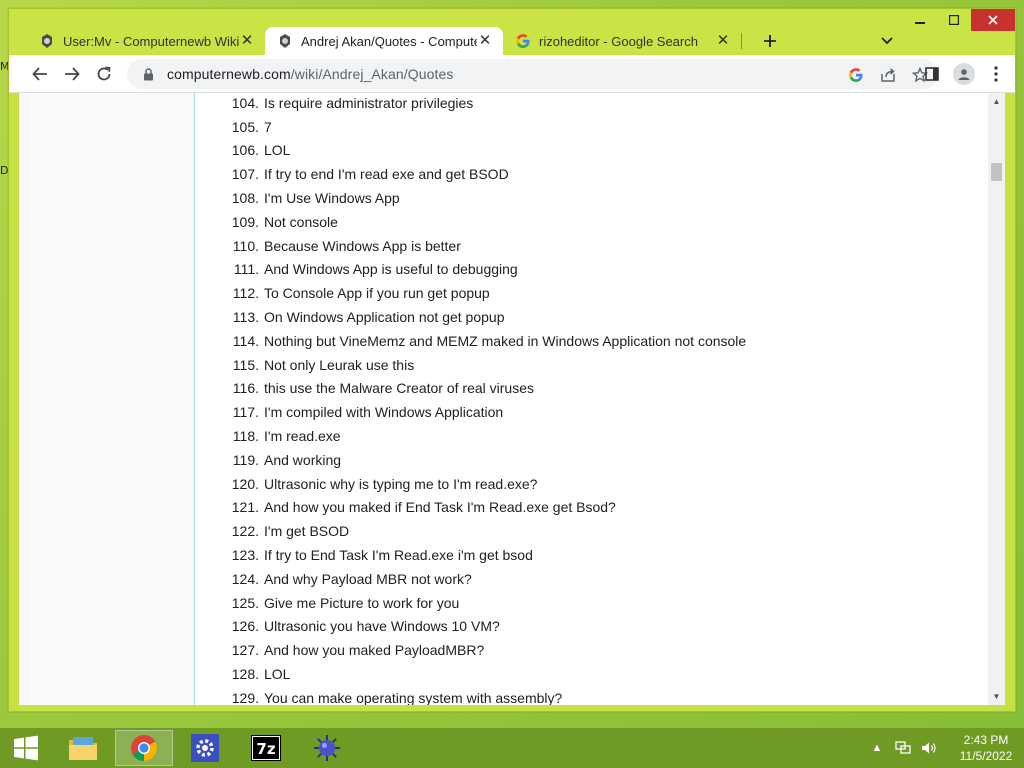 Image resolution: width=1024 pixels, height=768 pixels. Describe the element at coordinates (246, 269) in the screenshot. I see `quote-number: 111.` at that location.